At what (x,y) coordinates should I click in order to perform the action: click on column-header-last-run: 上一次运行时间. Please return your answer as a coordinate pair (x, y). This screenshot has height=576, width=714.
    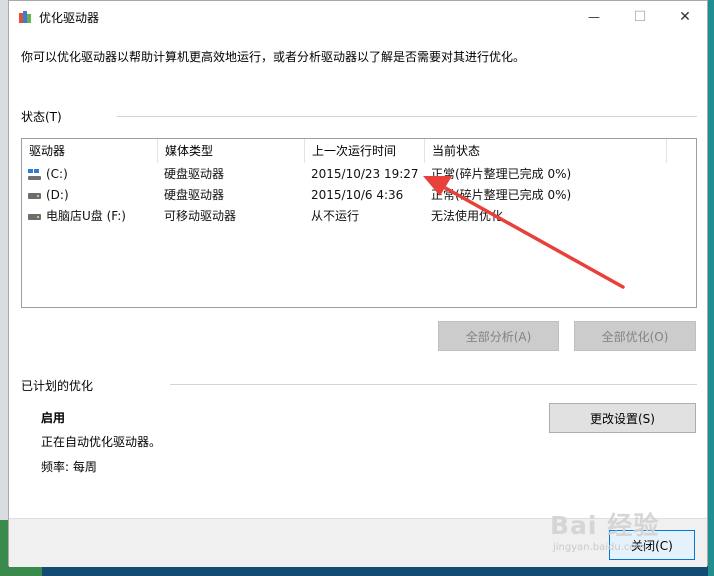
    Looking at the image, I should click on (365, 151).